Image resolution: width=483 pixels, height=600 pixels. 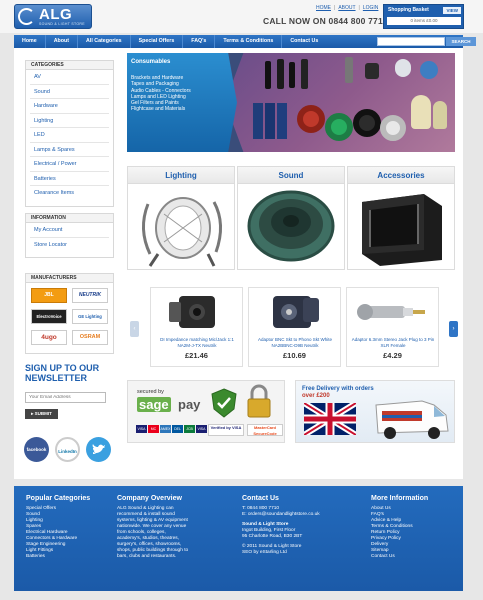 I want to click on bnc-adaptor-icon, so click(x=296, y=312).